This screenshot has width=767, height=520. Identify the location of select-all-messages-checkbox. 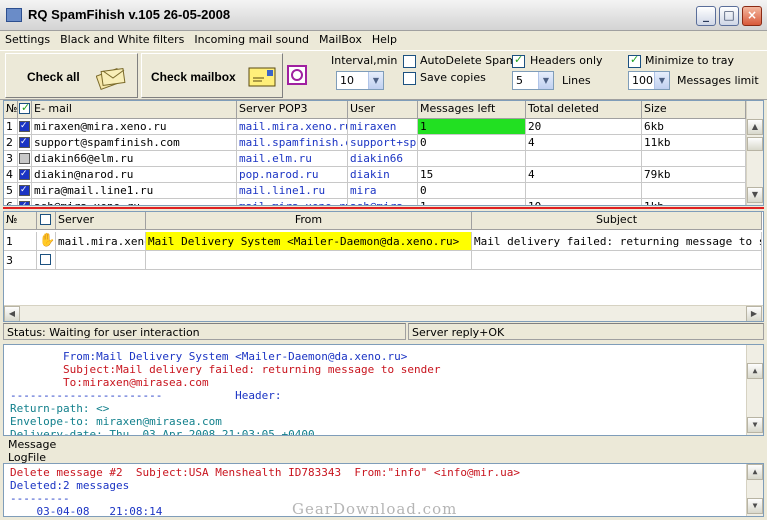
(45, 219).